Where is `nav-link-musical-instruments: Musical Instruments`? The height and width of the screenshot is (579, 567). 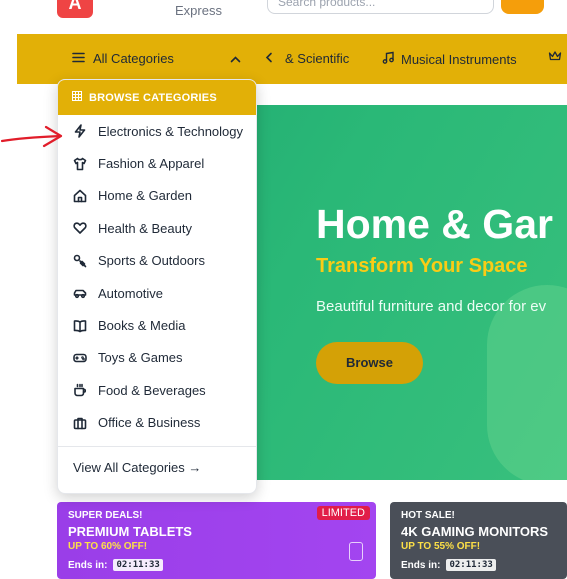 nav-link-musical-instruments: Musical Instruments is located at coordinates (449, 59).